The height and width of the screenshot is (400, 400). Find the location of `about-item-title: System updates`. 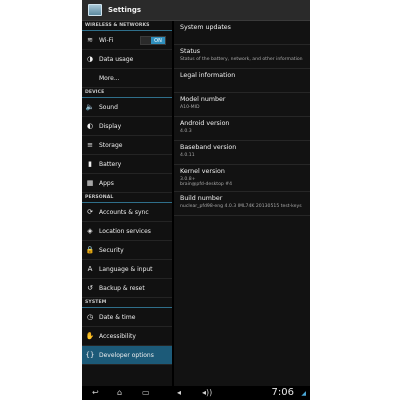

about-item-title: System updates is located at coordinates (205, 27).